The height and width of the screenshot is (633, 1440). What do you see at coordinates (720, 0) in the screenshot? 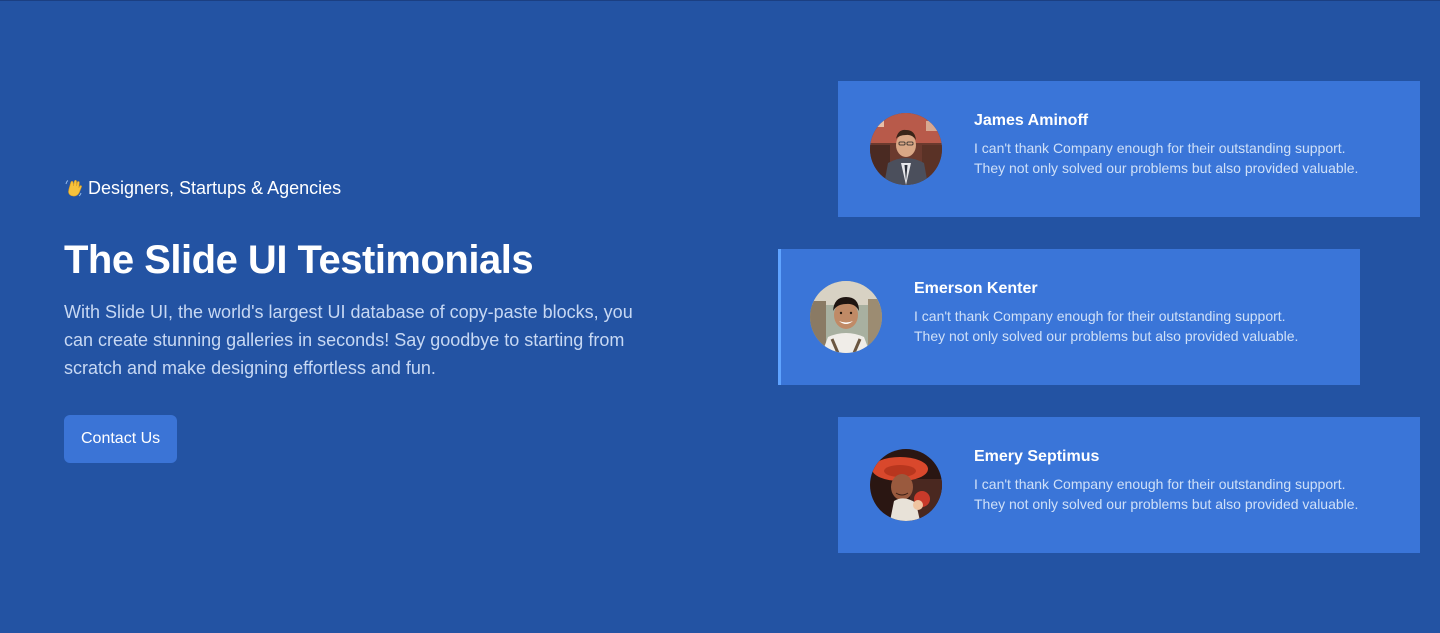
I see `top-border` at bounding box center [720, 0].